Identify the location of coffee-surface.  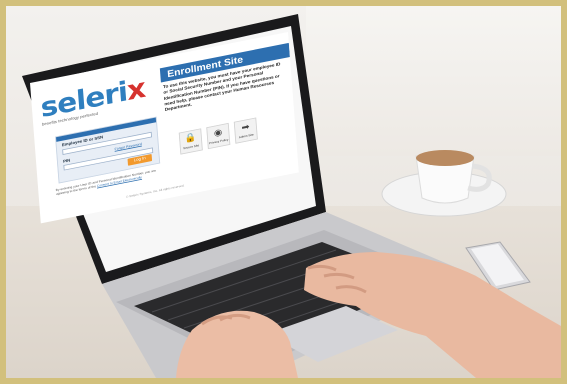
(445, 158).